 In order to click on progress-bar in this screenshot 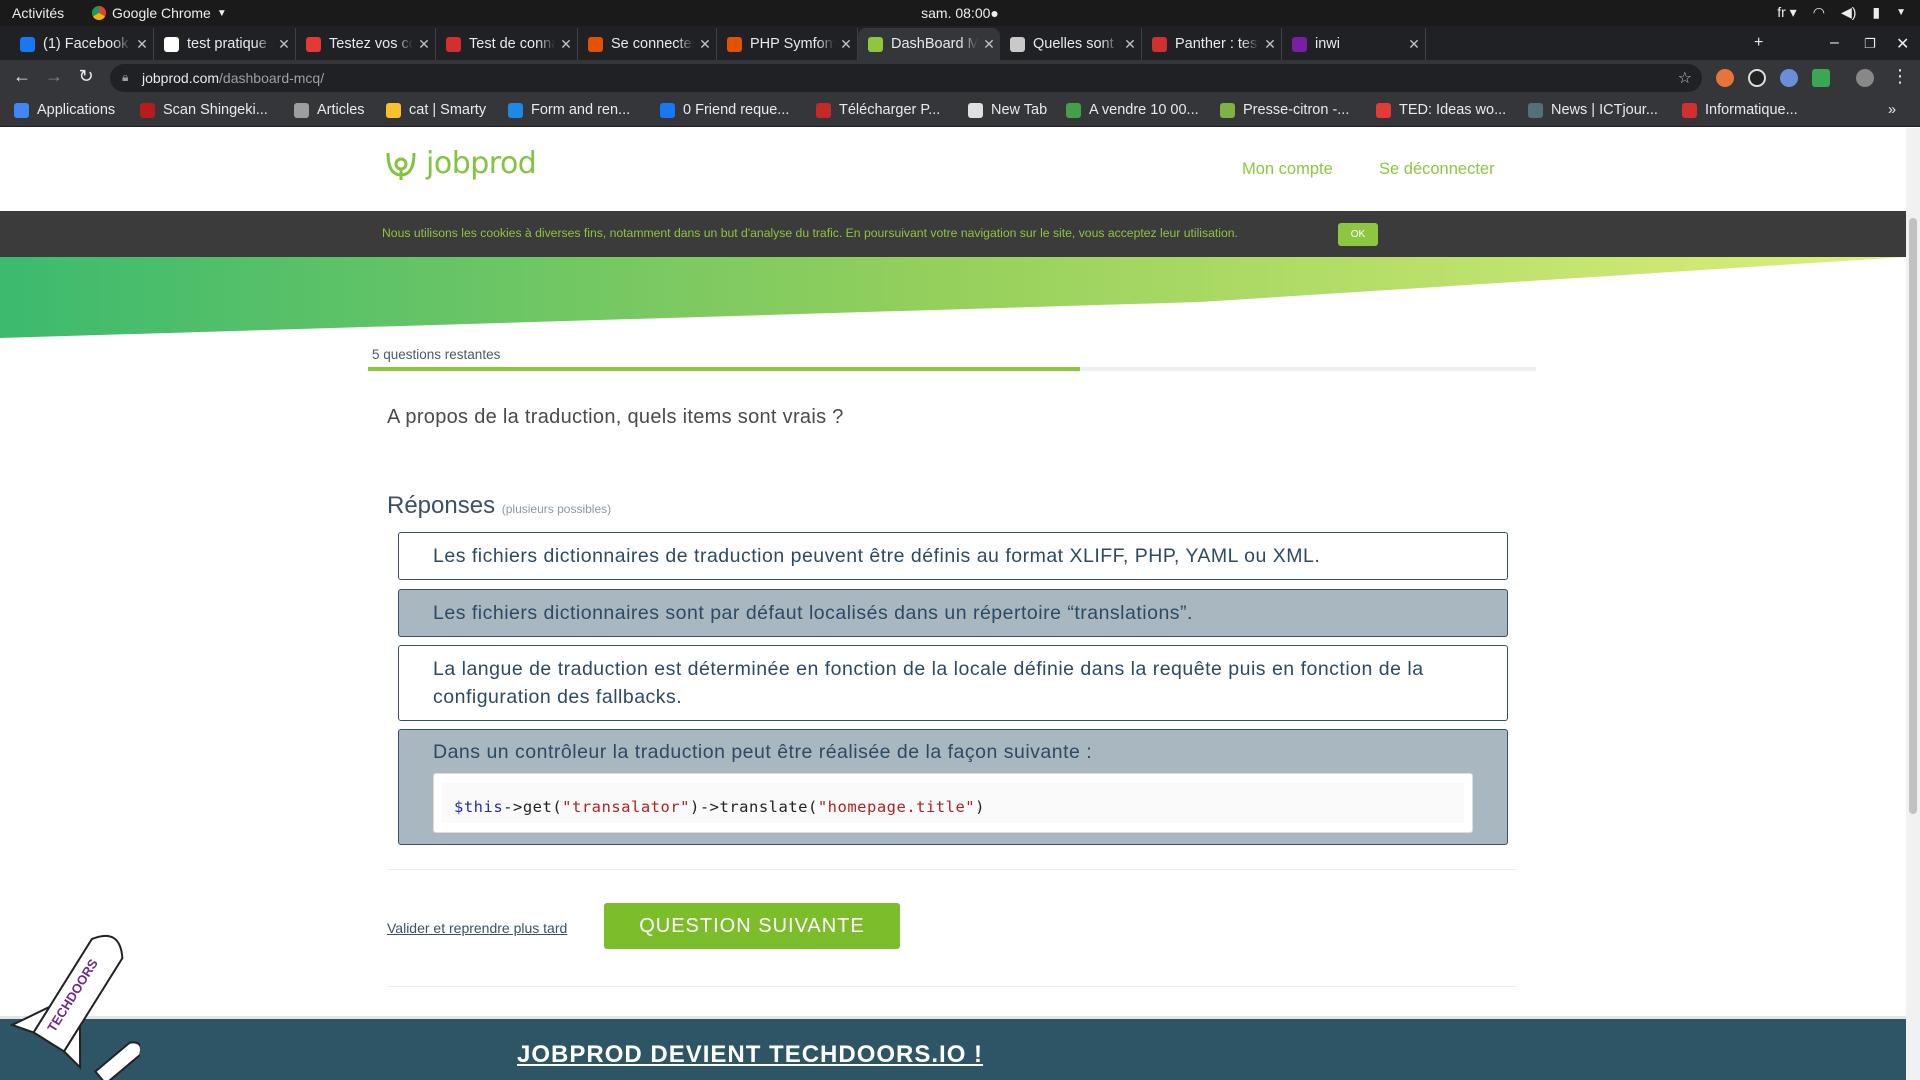, I will do `click(952, 369)`.